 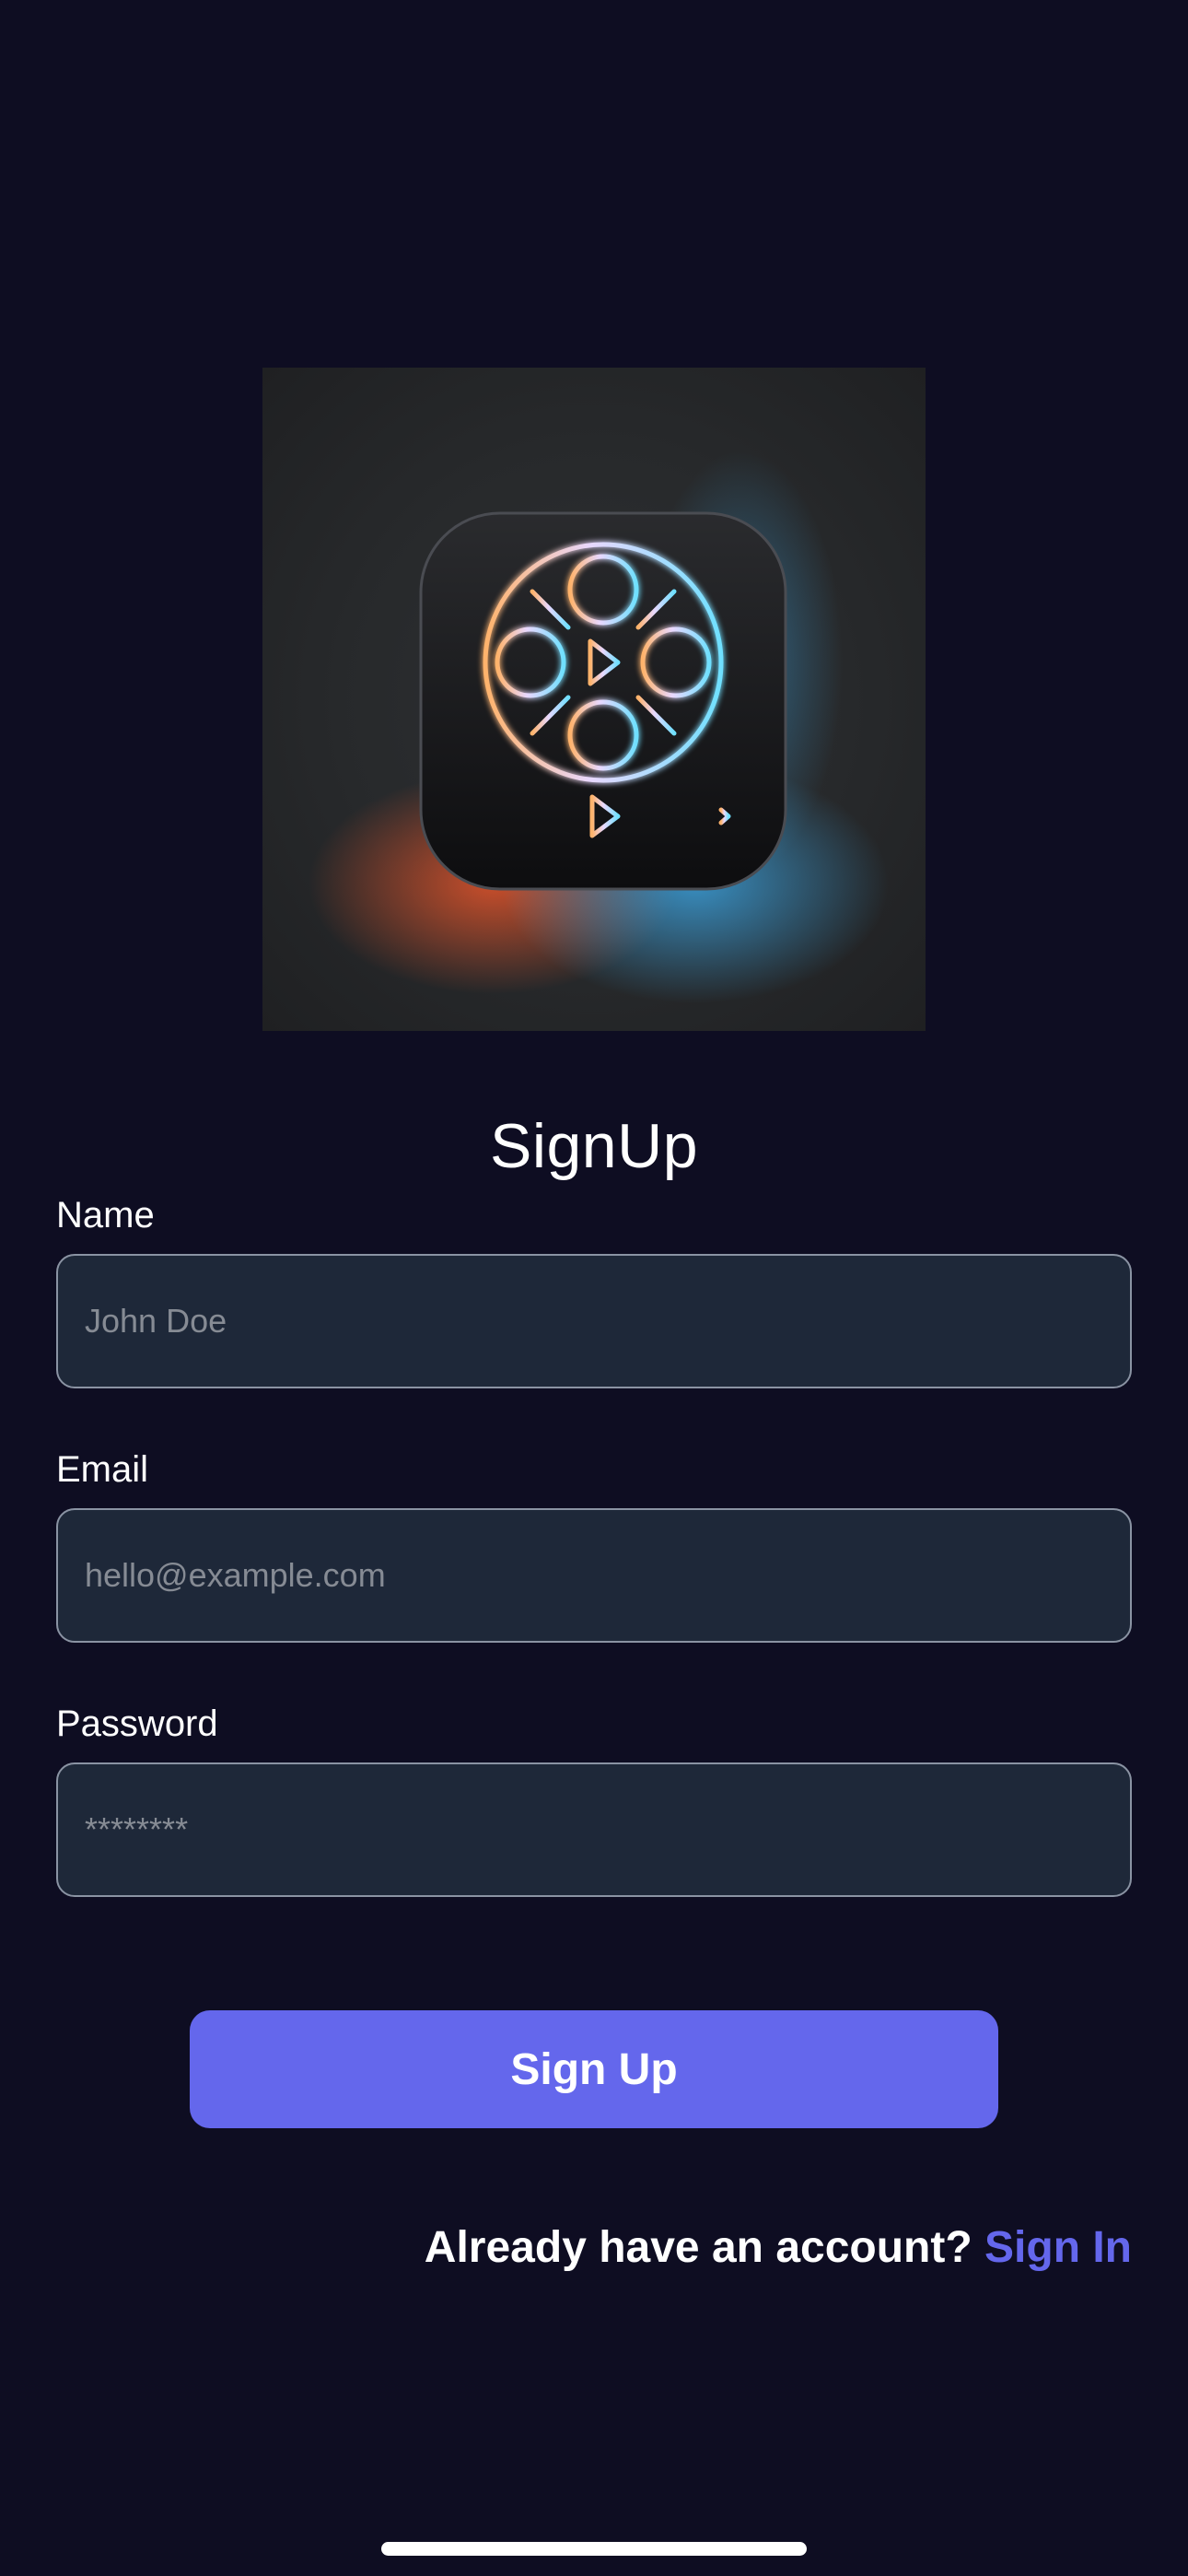 What do you see at coordinates (698, 2247) in the screenshot?
I see `account-prompt-text: Already have an account?` at bounding box center [698, 2247].